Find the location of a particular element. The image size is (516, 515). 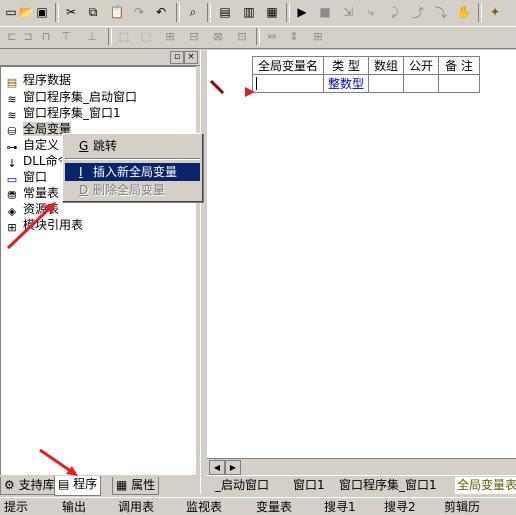

menu-item-delete-global: D 删除全局变量 is located at coordinates (132, 190).